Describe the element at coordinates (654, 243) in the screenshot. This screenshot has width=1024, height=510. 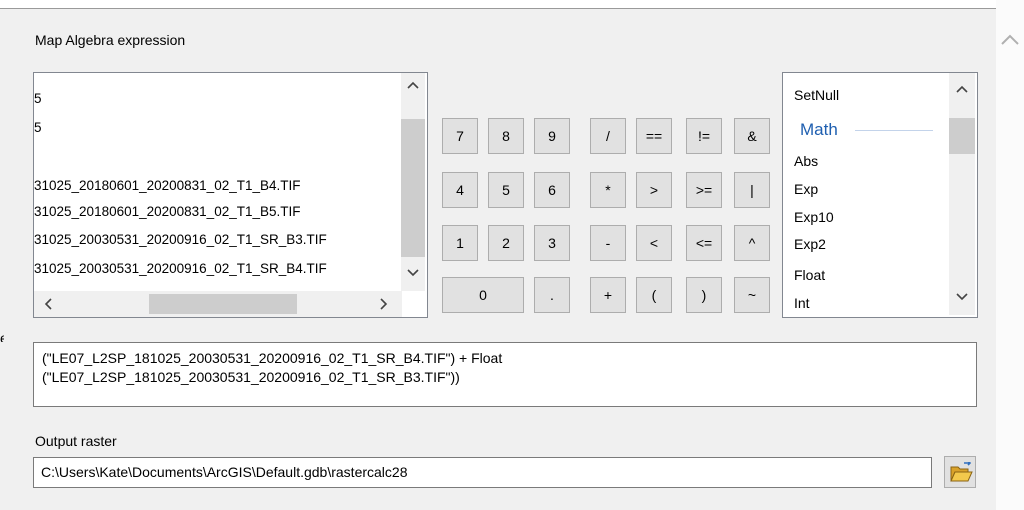
I see `key-less: <` at that location.